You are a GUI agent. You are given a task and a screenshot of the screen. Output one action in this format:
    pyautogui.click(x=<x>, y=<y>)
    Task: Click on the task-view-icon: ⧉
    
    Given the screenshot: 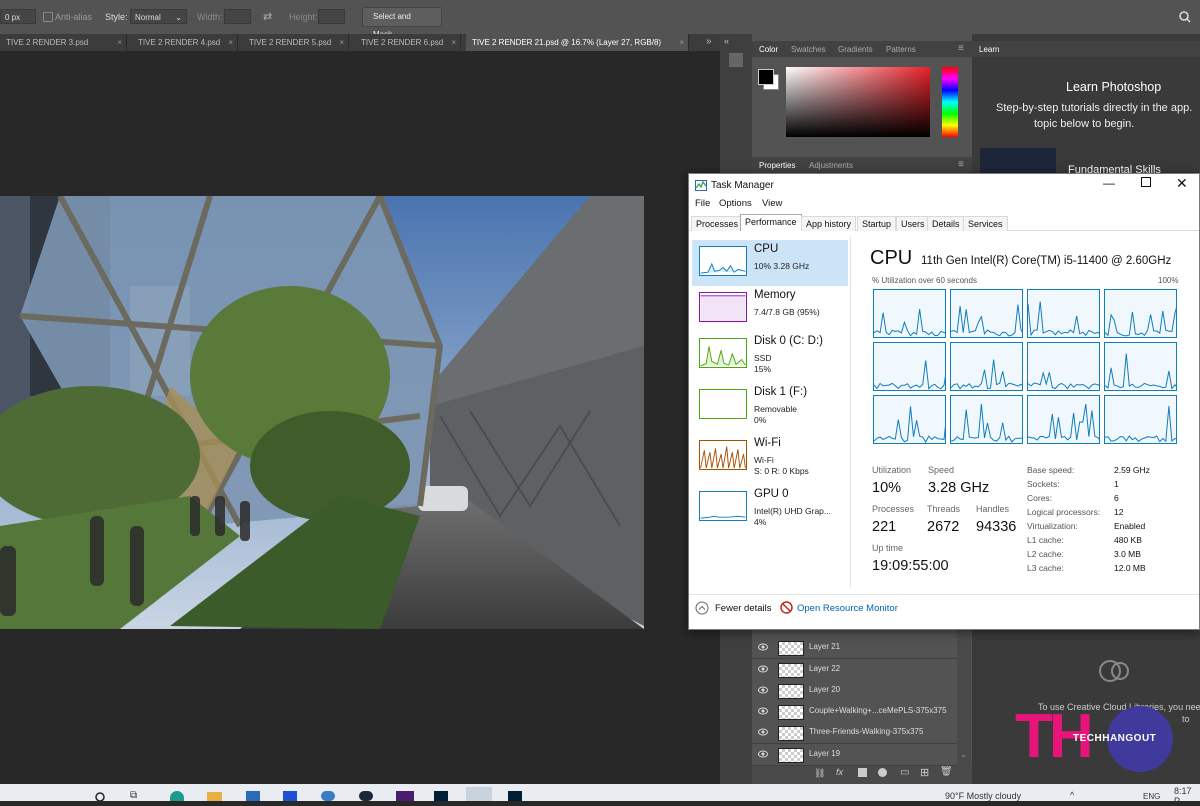 What is the action you would take?
    pyautogui.click(x=133, y=795)
    